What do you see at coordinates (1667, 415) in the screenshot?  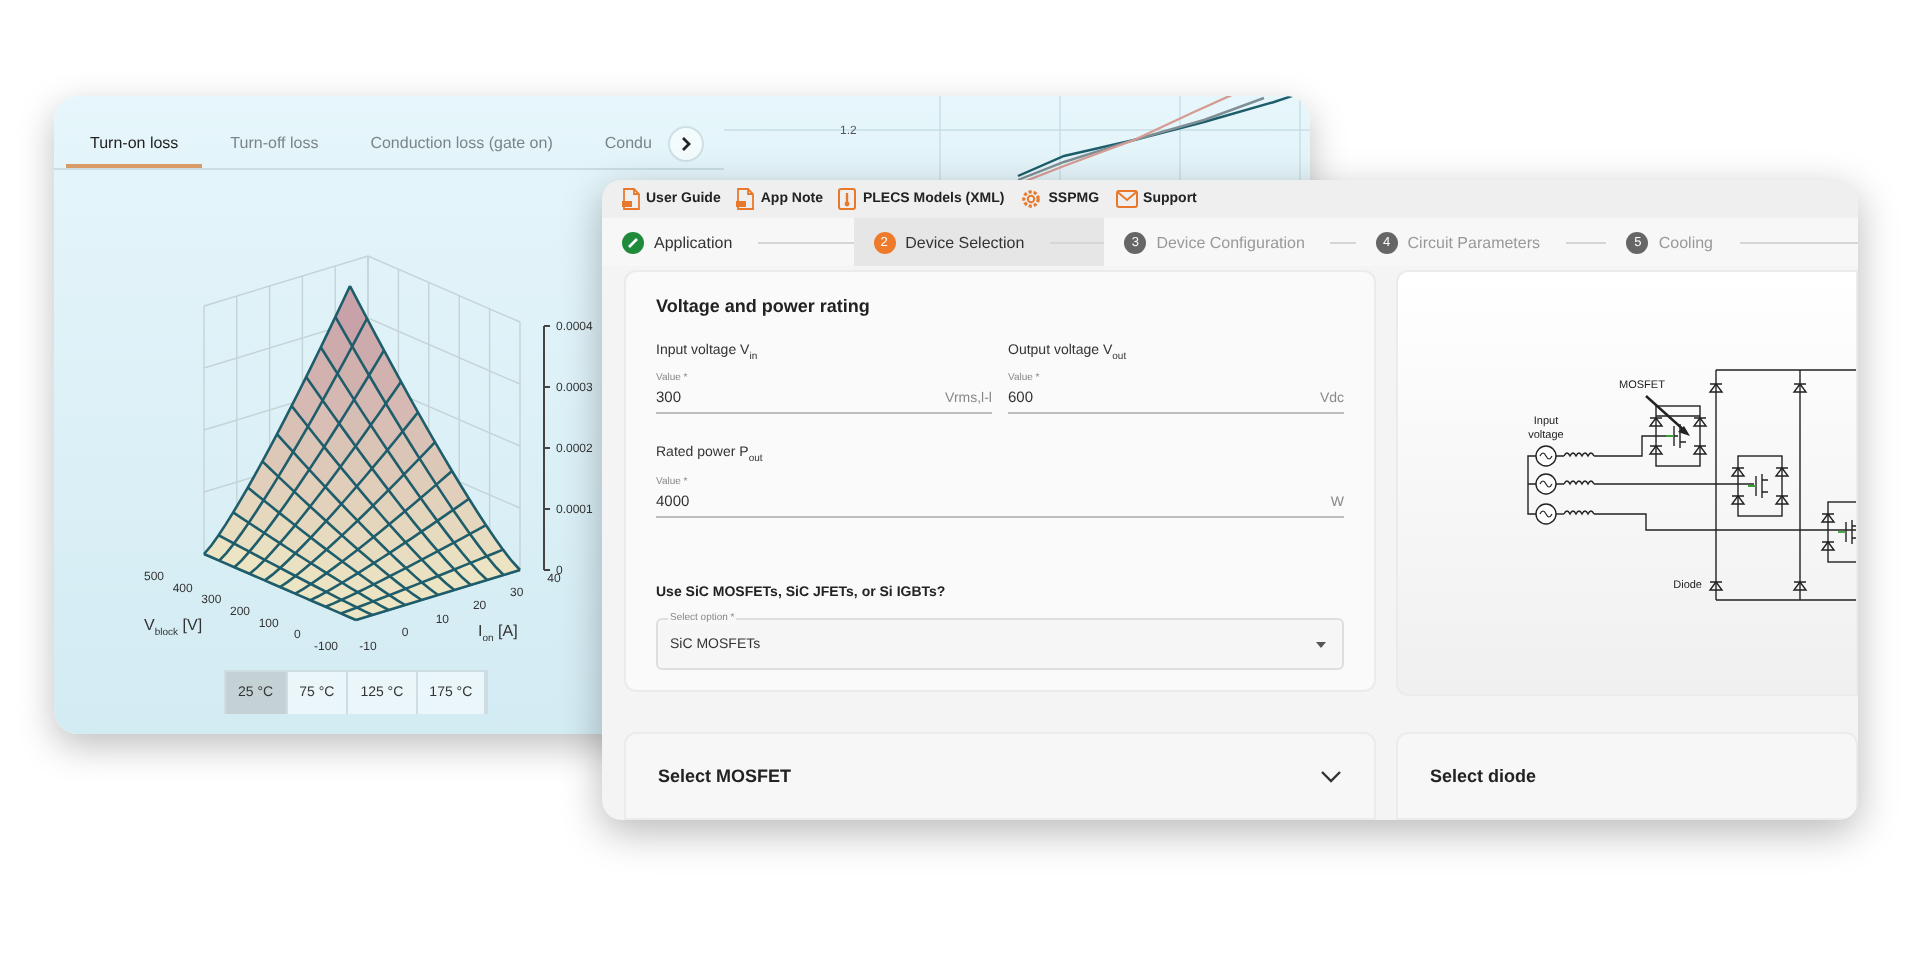 I see `leader-arrow` at bounding box center [1667, 415].